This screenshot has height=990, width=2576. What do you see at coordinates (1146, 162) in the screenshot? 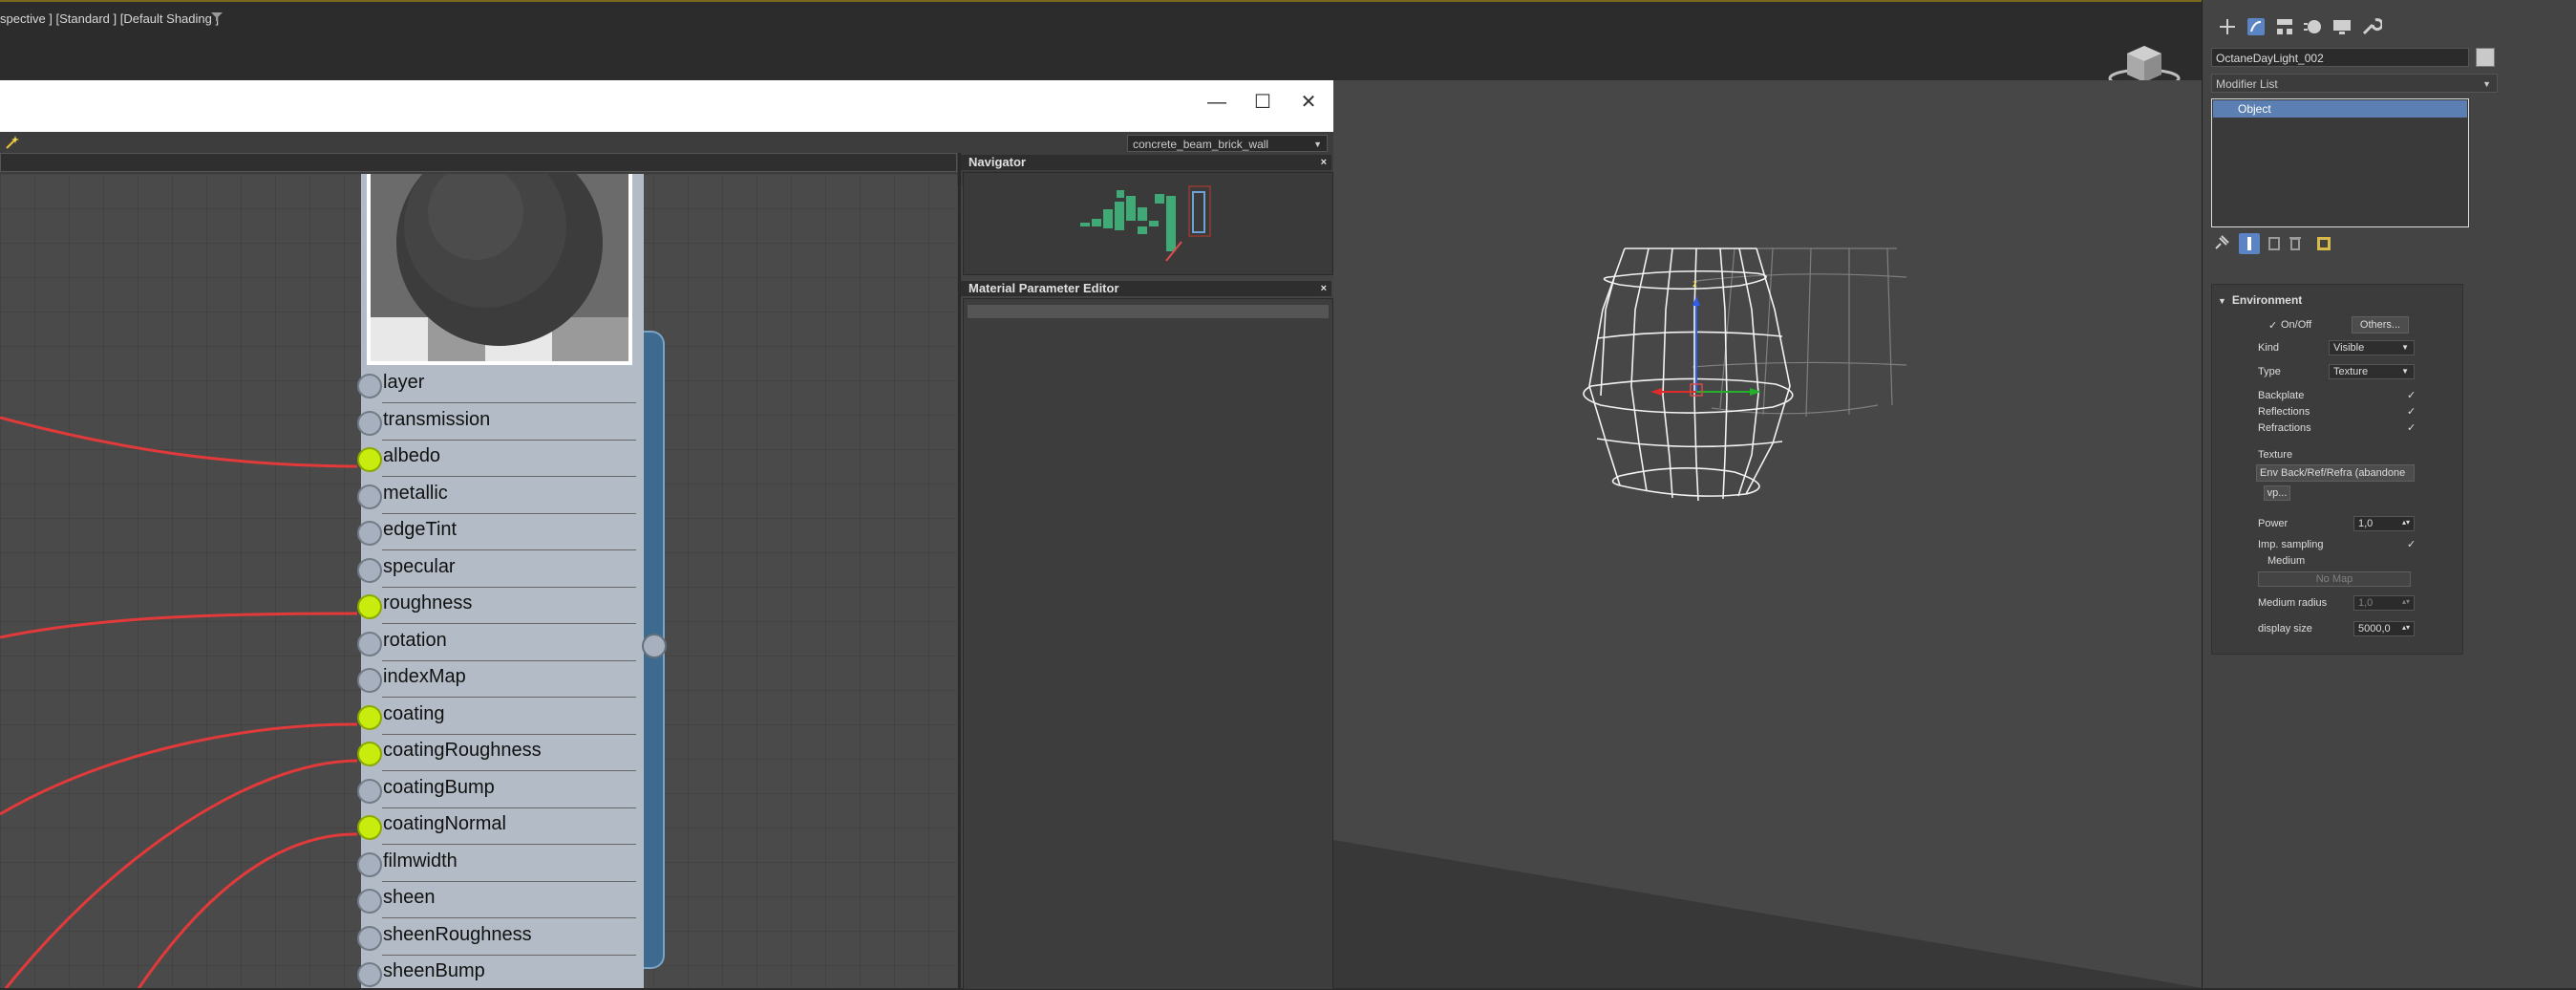
I see `navigator-header: Navigator ×` at bounding box center [1146, 162].